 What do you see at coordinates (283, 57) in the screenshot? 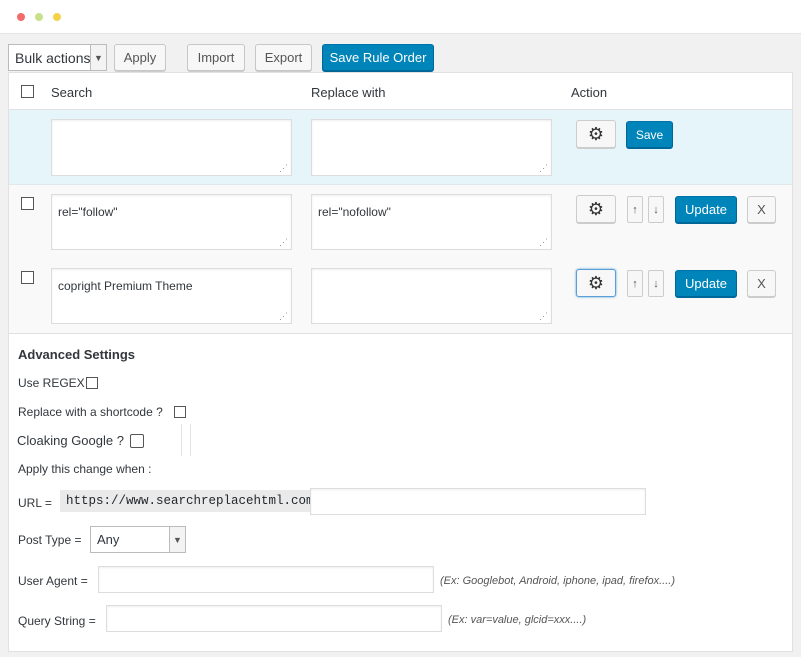
I see `export-button: Export` at bounding box center [283, 57].